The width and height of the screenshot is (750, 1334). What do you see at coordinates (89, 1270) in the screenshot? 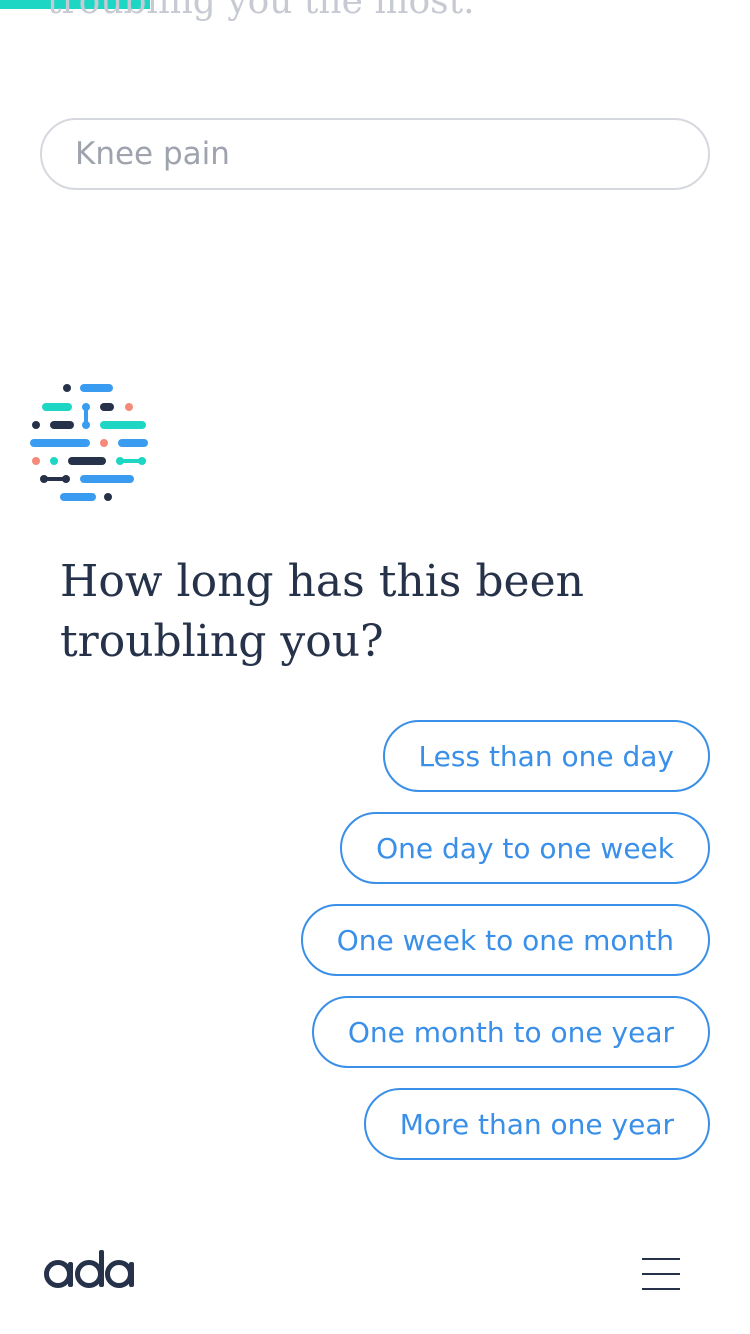
I see `ada-logo` at bounding box center [89, 1270].